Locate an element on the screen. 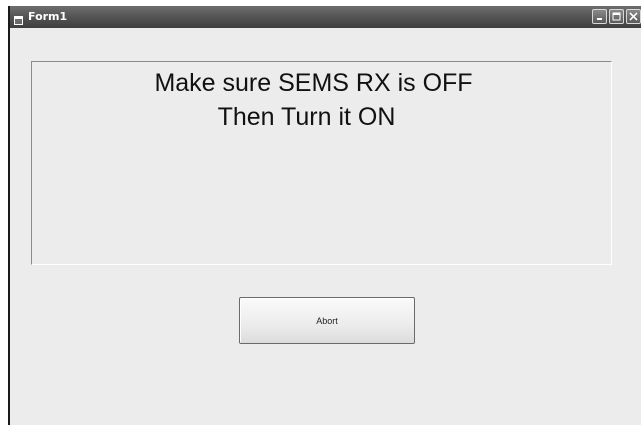 The width and height of the screenshot is (641, 425). message-line-2: Then Turn it ON is located at coordinates (306, 117).